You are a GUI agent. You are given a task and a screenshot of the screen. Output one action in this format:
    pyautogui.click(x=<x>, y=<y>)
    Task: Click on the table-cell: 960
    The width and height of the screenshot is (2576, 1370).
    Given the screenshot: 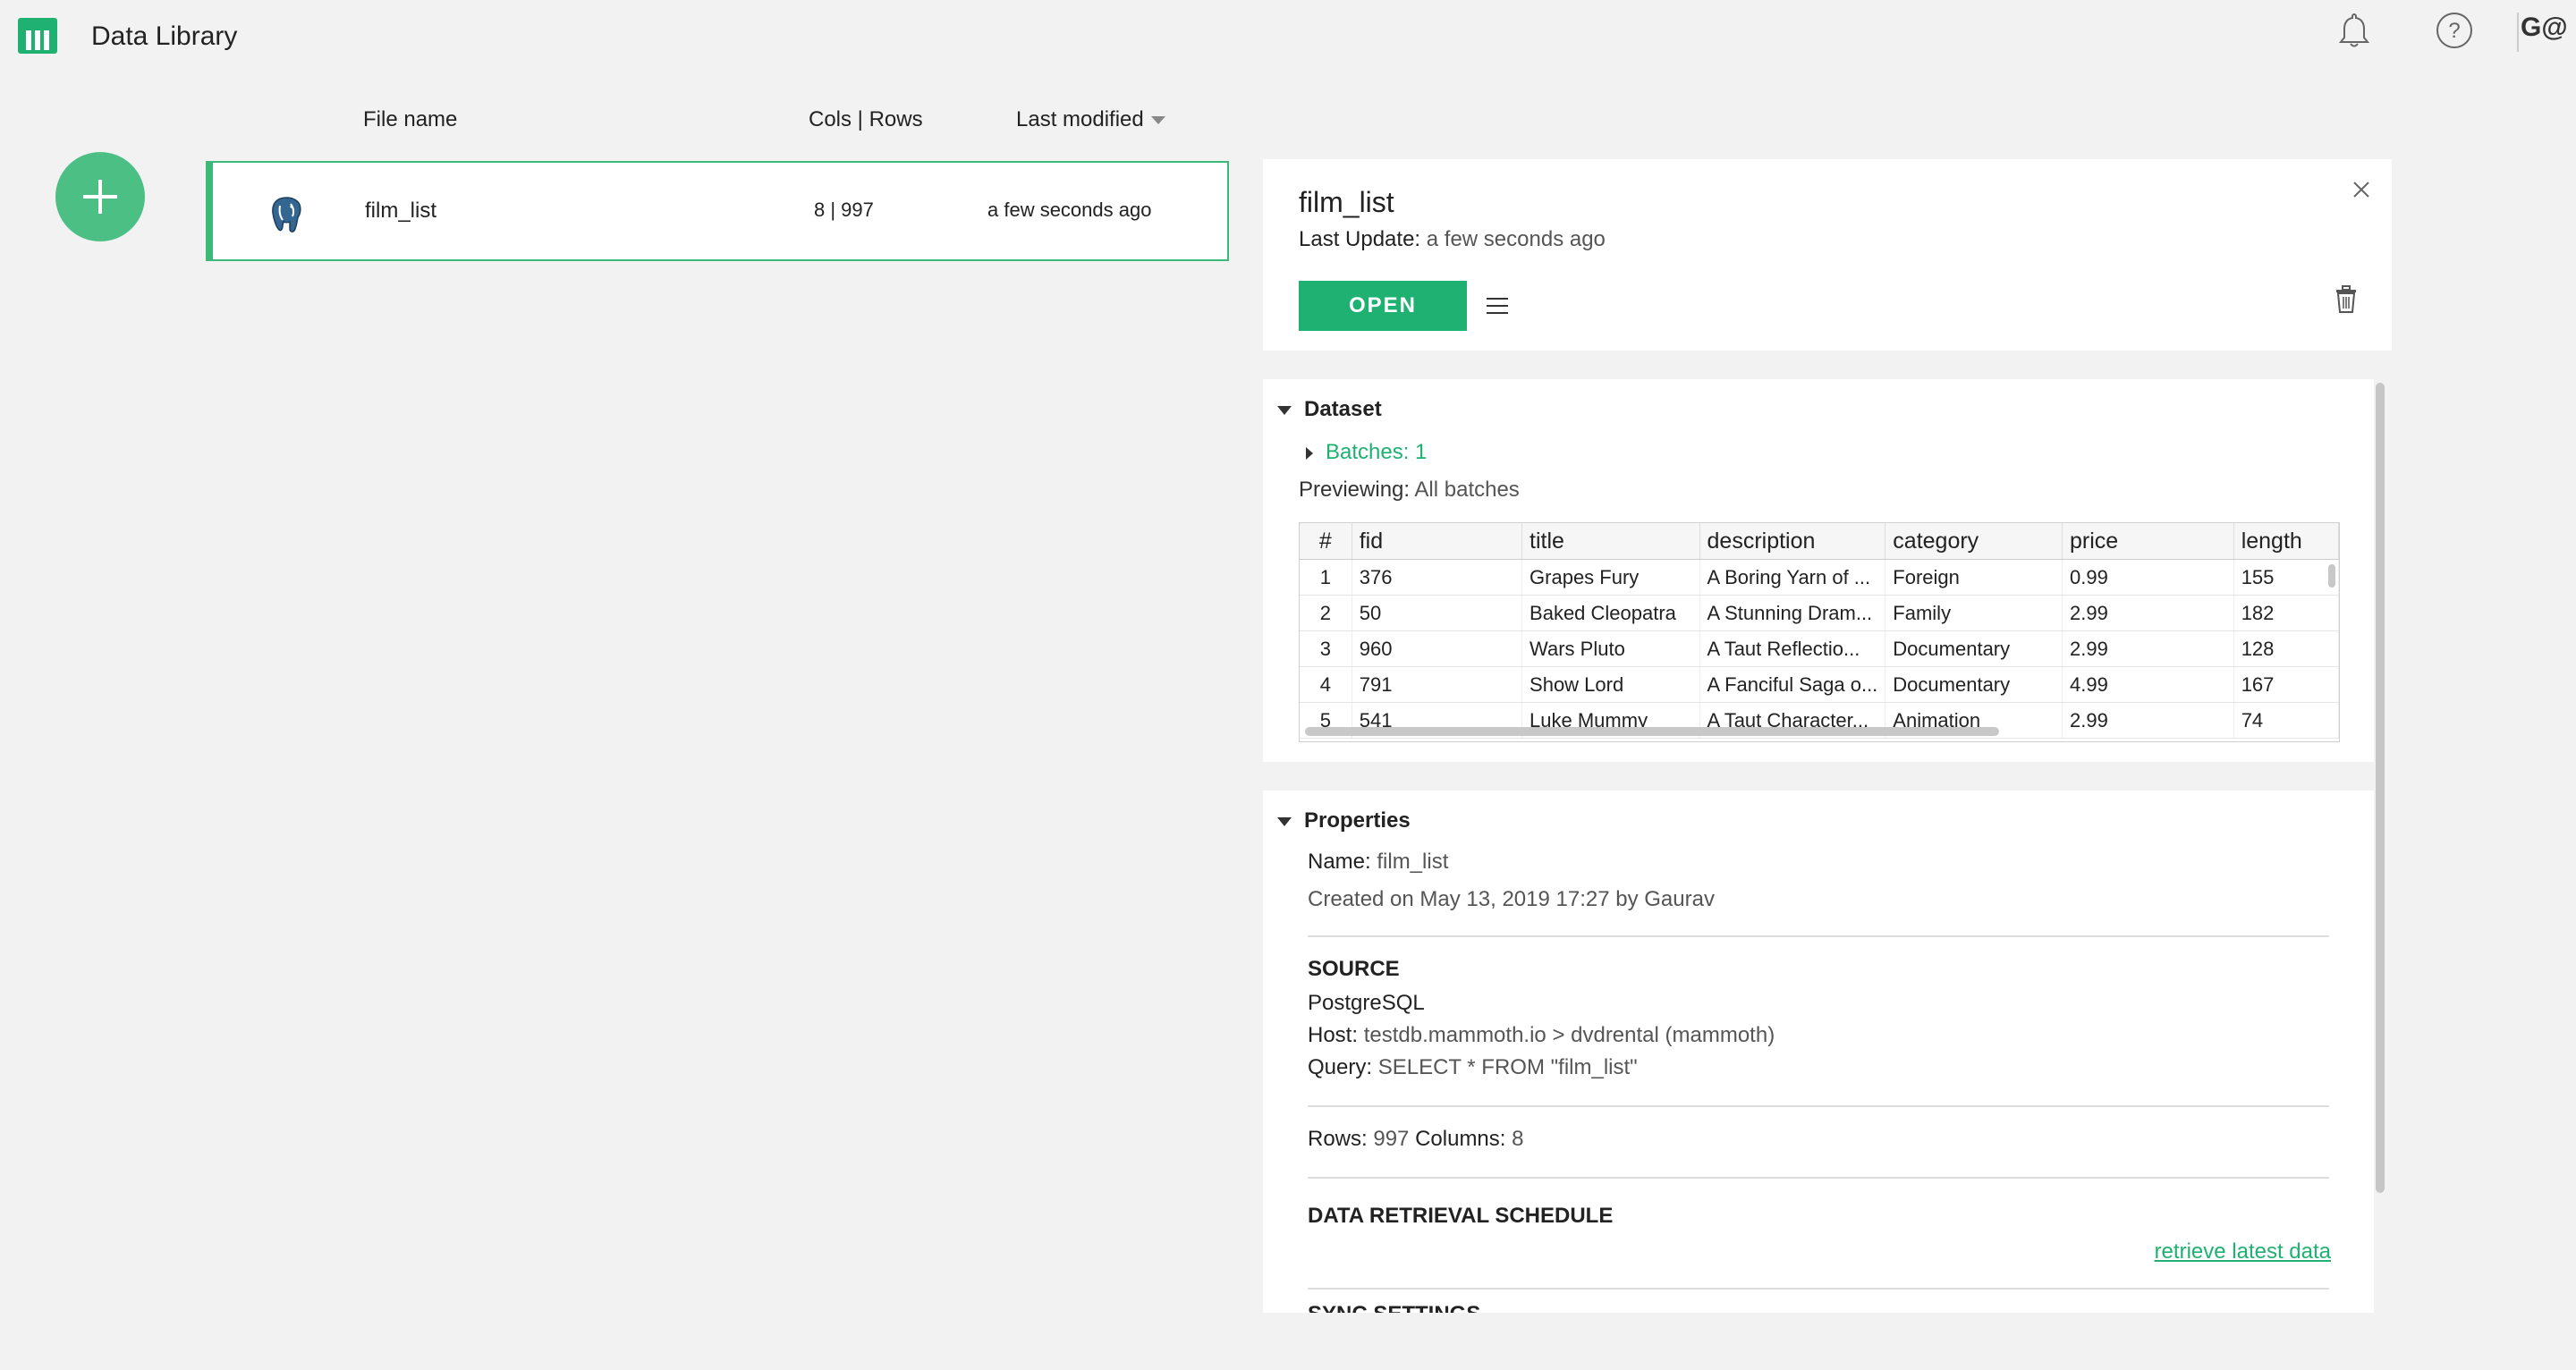 What is the action you would take?
    pyautogui.click(x=1437, y=648)
    